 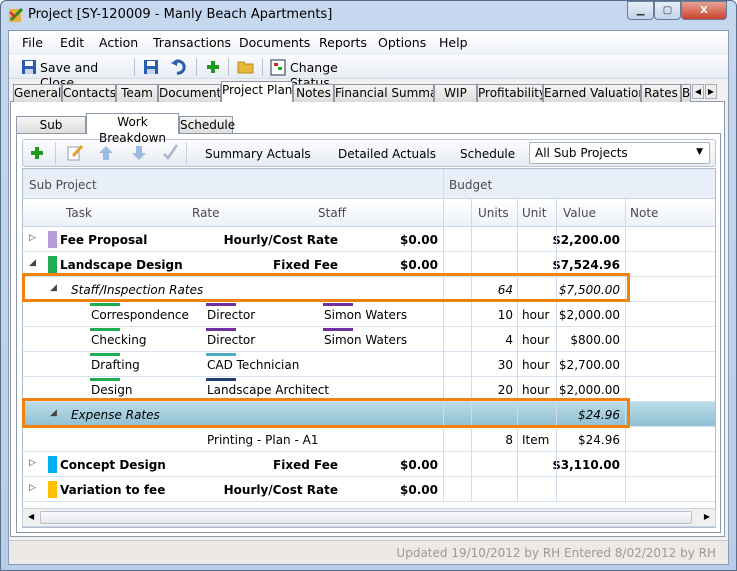 What do you see at coordinates (79, 213) in the screenshot?
I see `column-task: Task` at bounding box center [79, 213].